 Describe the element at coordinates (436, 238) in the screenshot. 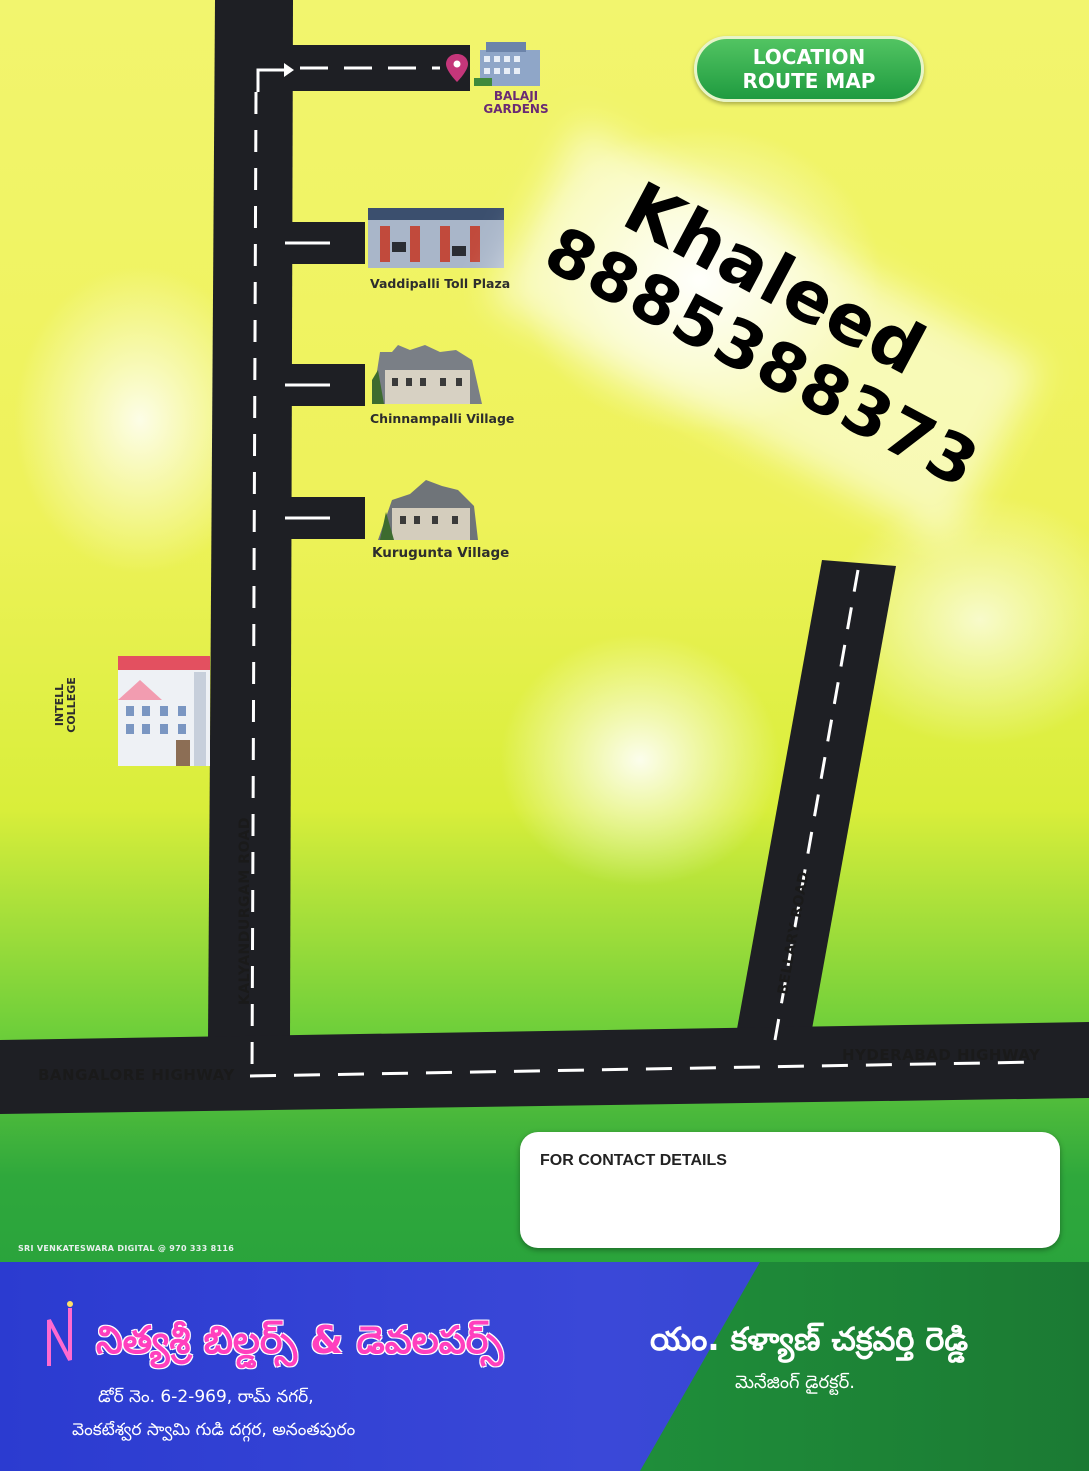

I see `toll-plaza-icon` at that location.